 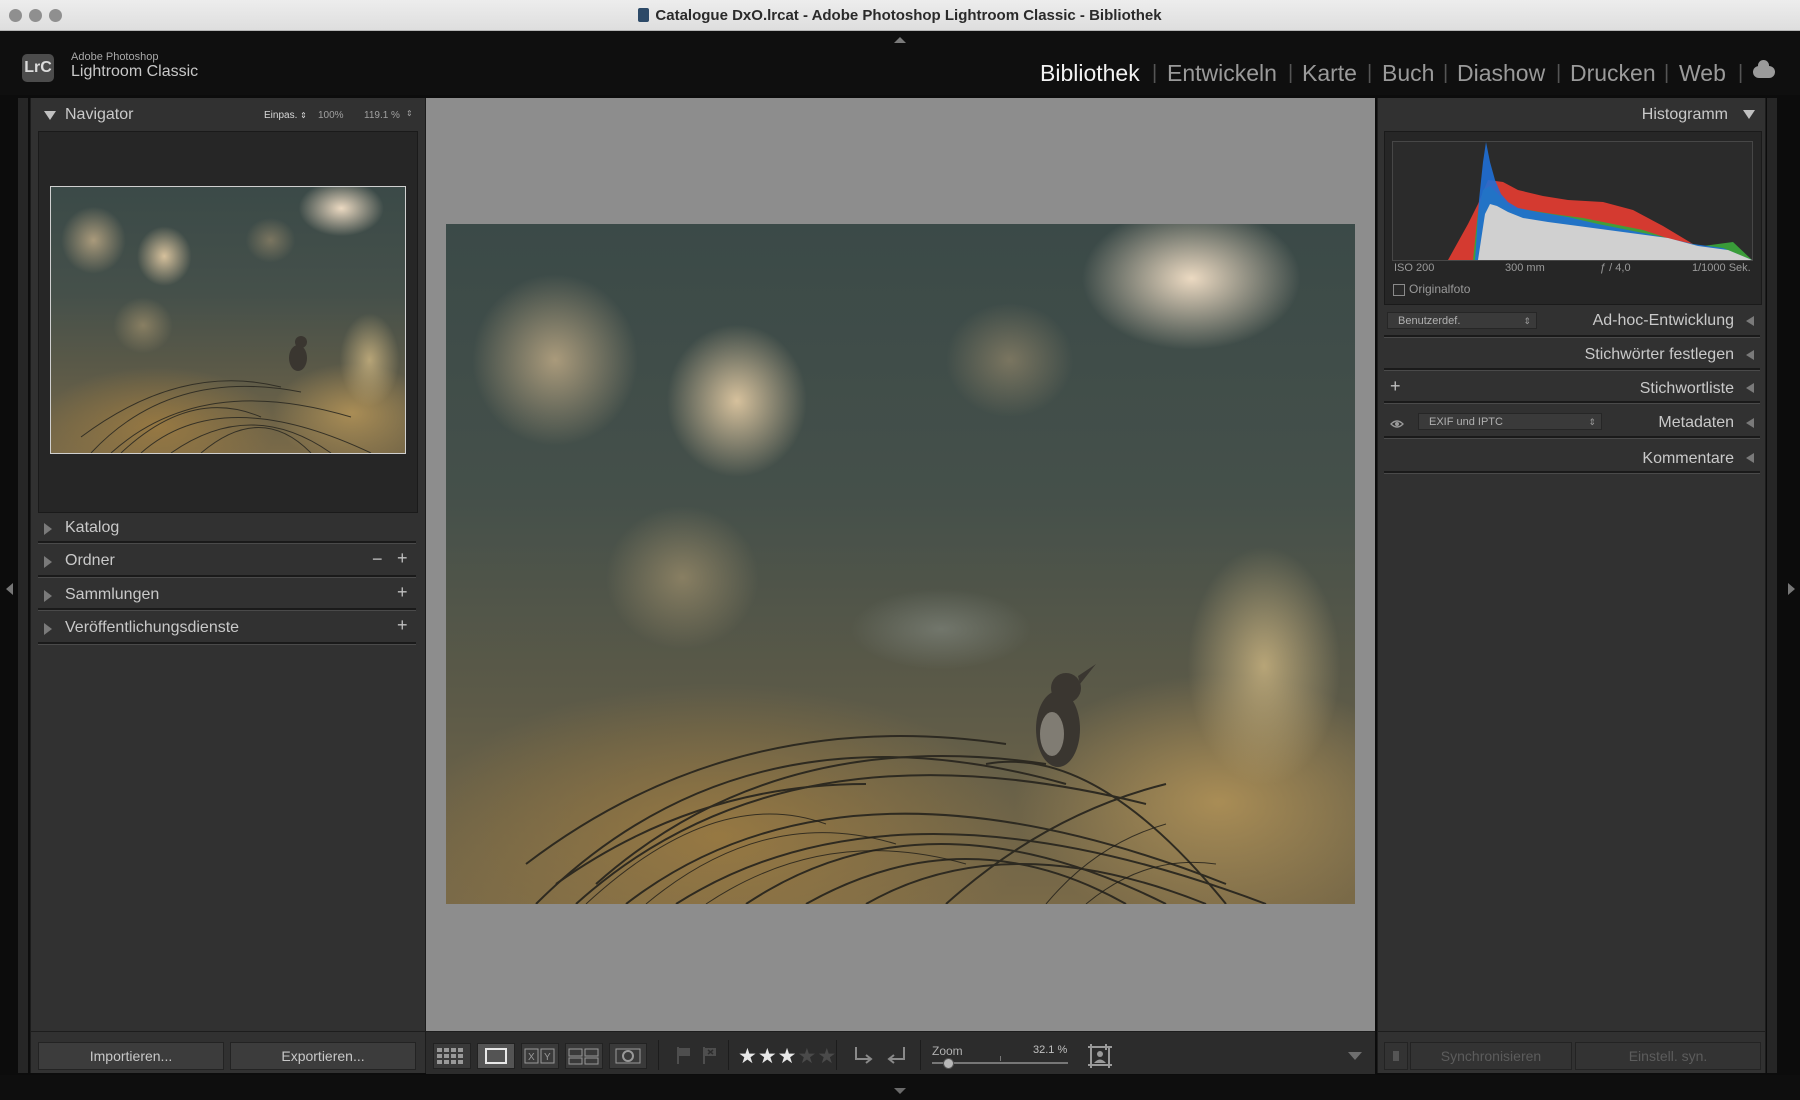 I want to click on metadata-title: Metadaten, so click(x=1647, y=423).